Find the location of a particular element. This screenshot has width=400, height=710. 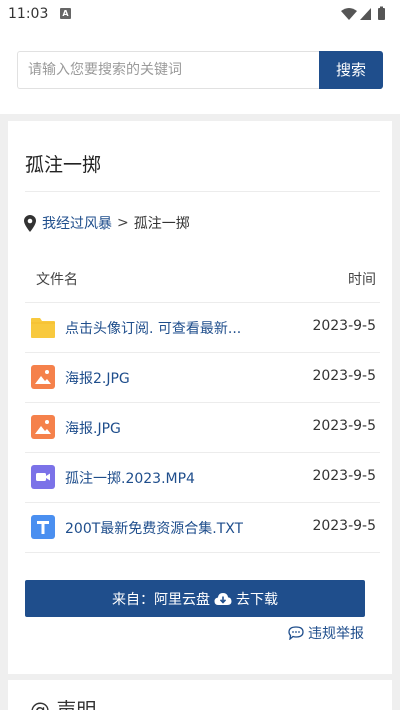

table-row: 200T最新免费资源合集.TXT 2023-9-5 is located at coordinates (200, 527).